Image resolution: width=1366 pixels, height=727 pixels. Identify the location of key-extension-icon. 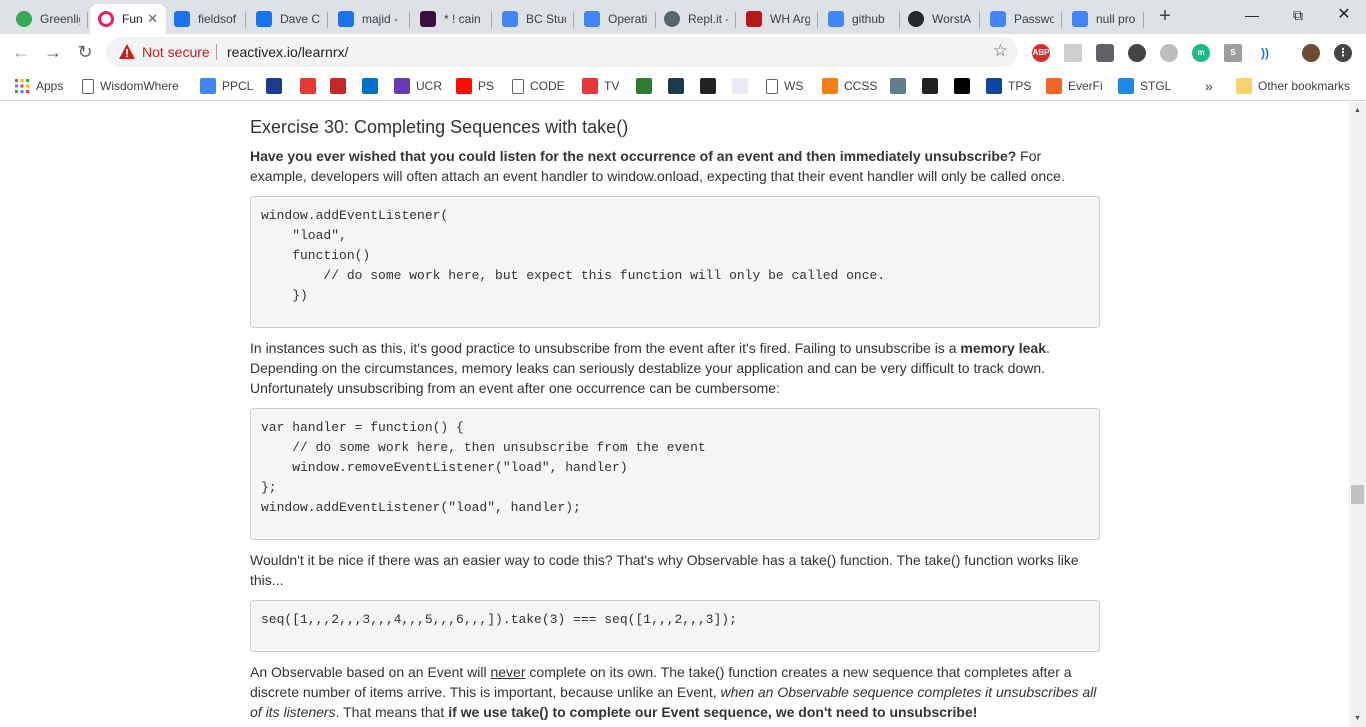
(1105, 53).